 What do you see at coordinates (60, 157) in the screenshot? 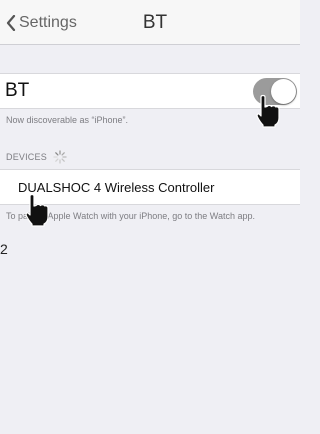
I see `spinner-icon` at bounding box center [60, 157].